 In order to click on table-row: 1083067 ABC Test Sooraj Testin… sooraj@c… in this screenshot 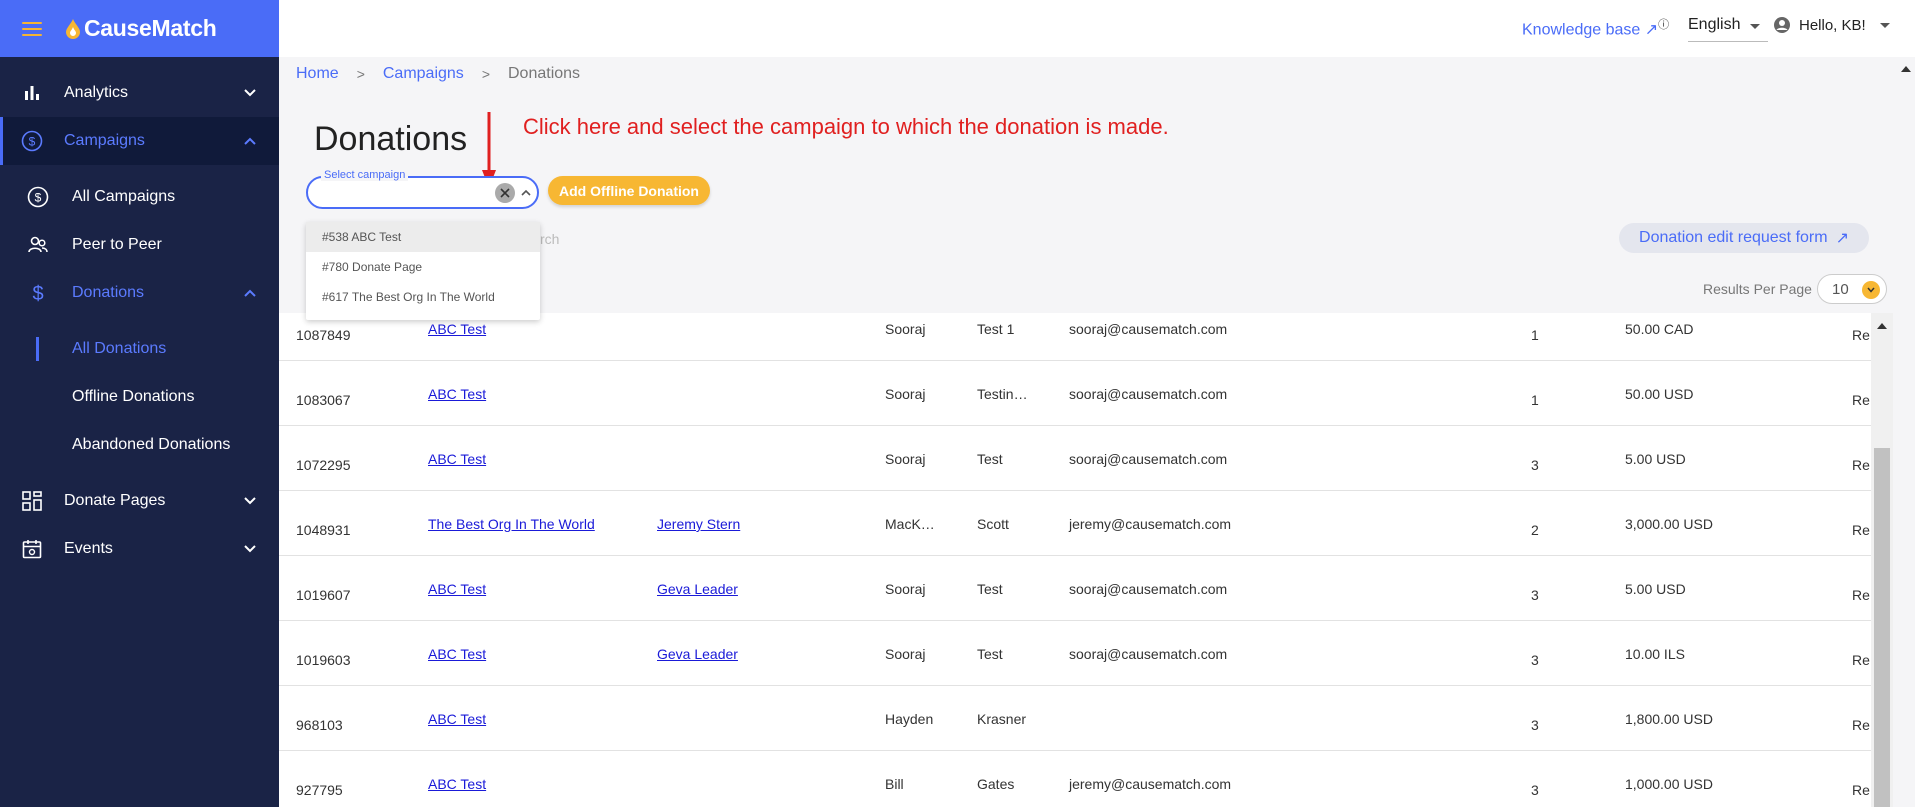, I will do `click(1075, 393)`.